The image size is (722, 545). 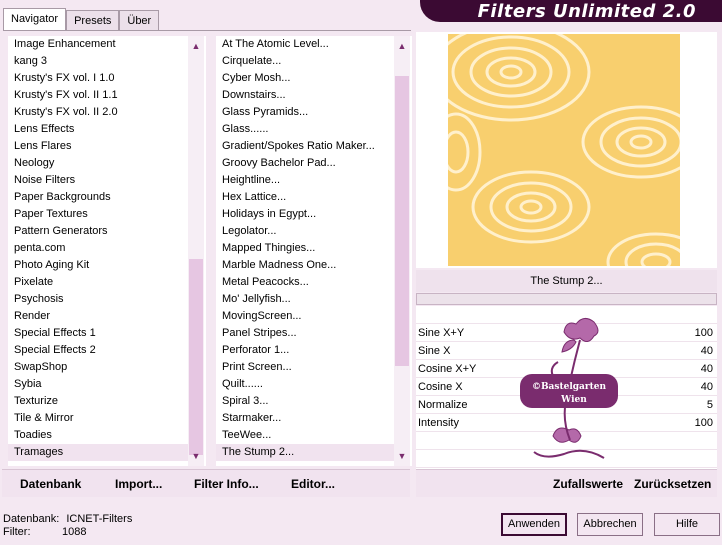 What do you see at coordinates (50, 484) in the screenshot?
I see `database-button: Datenbank` at bounding box center [50, 484].